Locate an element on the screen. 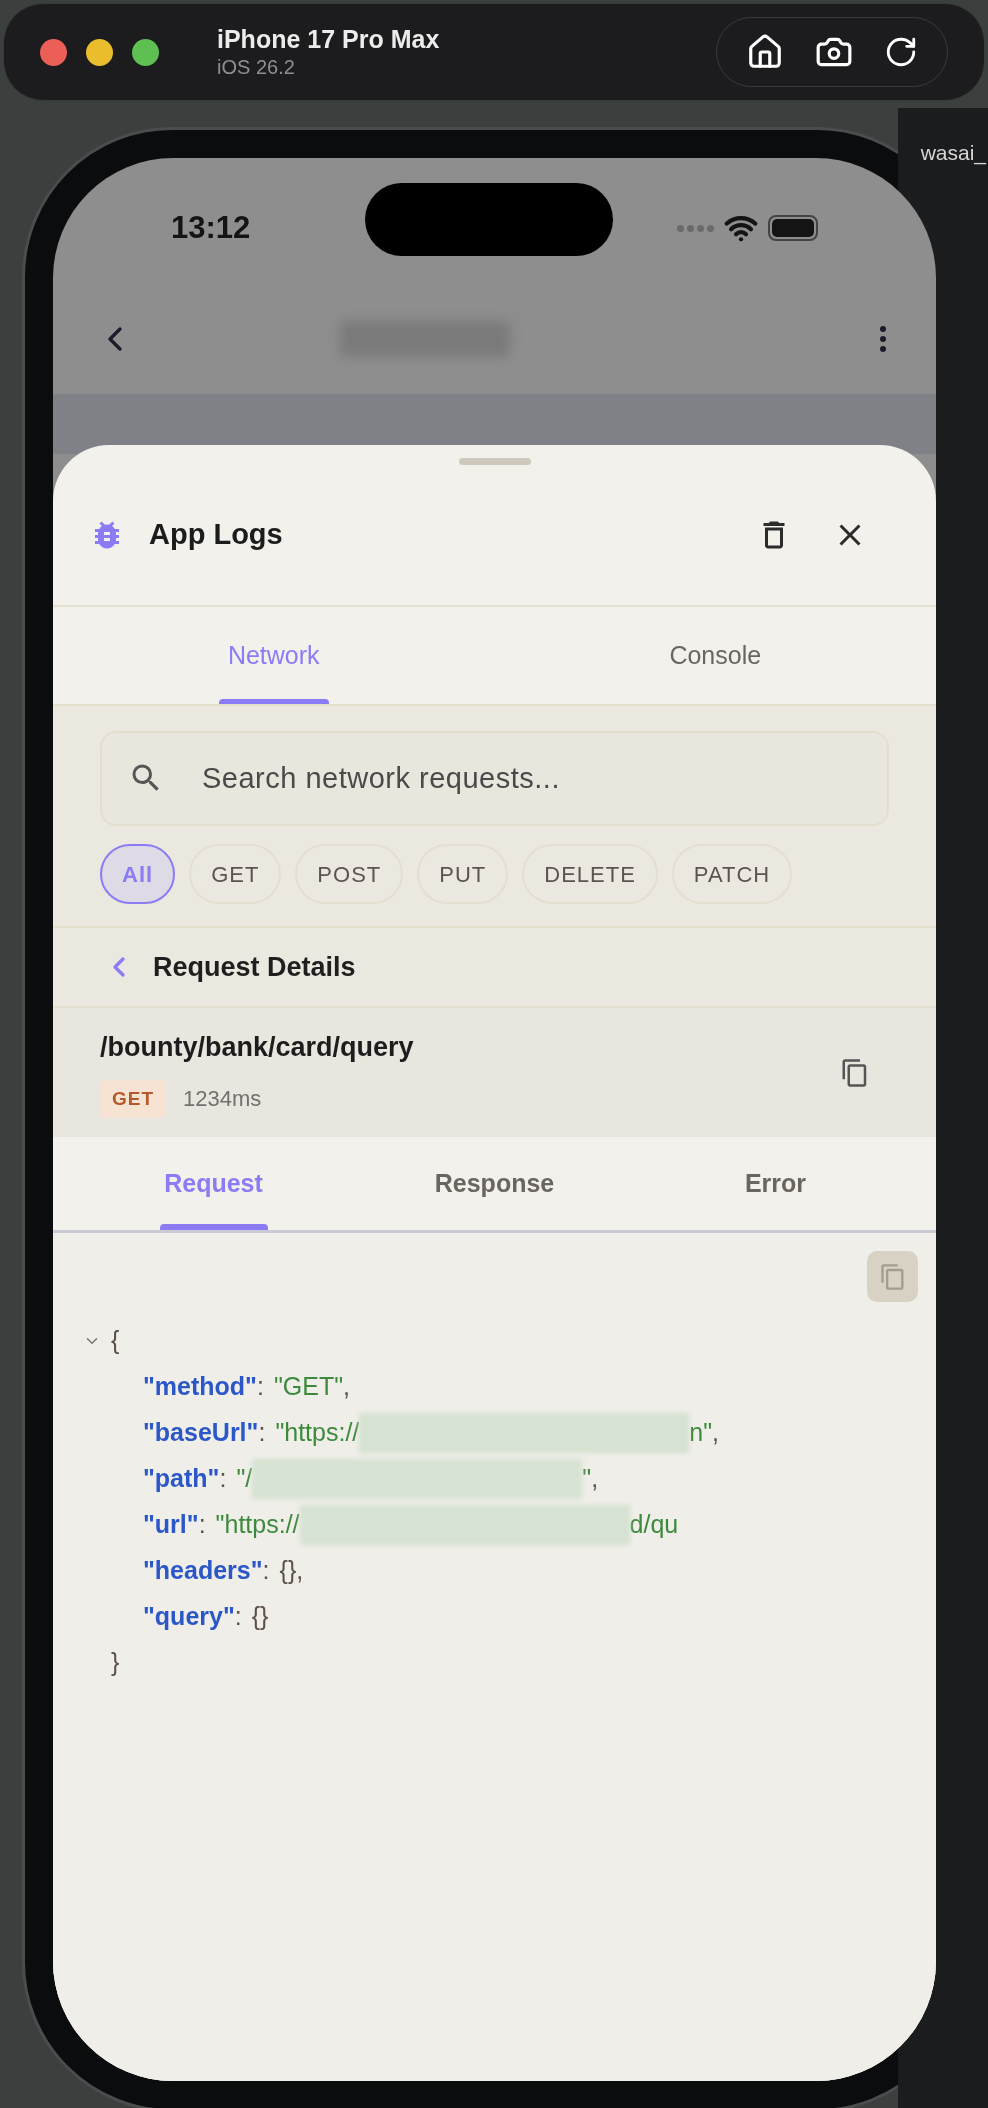 This screenshot has width=988, height=2108. details-title: Request Details is located at coordinates (254, 967).